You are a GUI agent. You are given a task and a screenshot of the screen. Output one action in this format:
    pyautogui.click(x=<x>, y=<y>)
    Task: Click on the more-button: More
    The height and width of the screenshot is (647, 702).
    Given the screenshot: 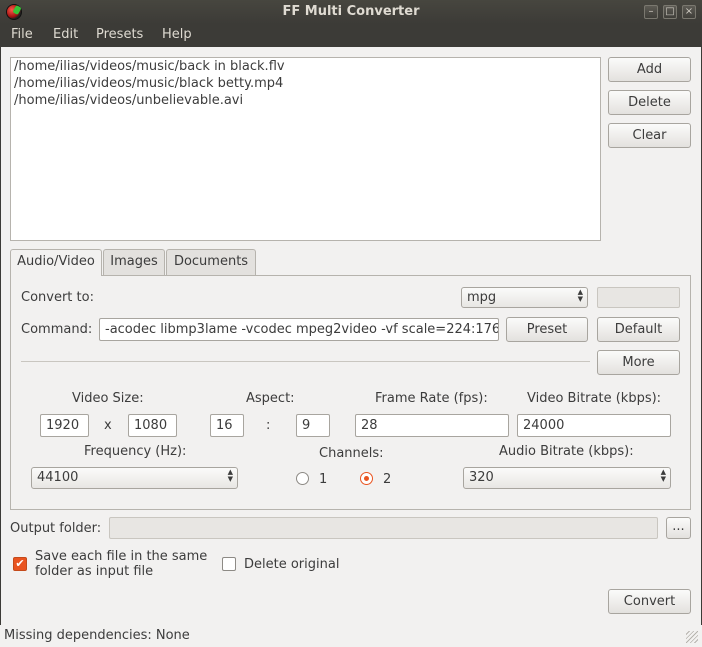 What is the action you would take?
    pyautogui.click(x=638, y=362)
    